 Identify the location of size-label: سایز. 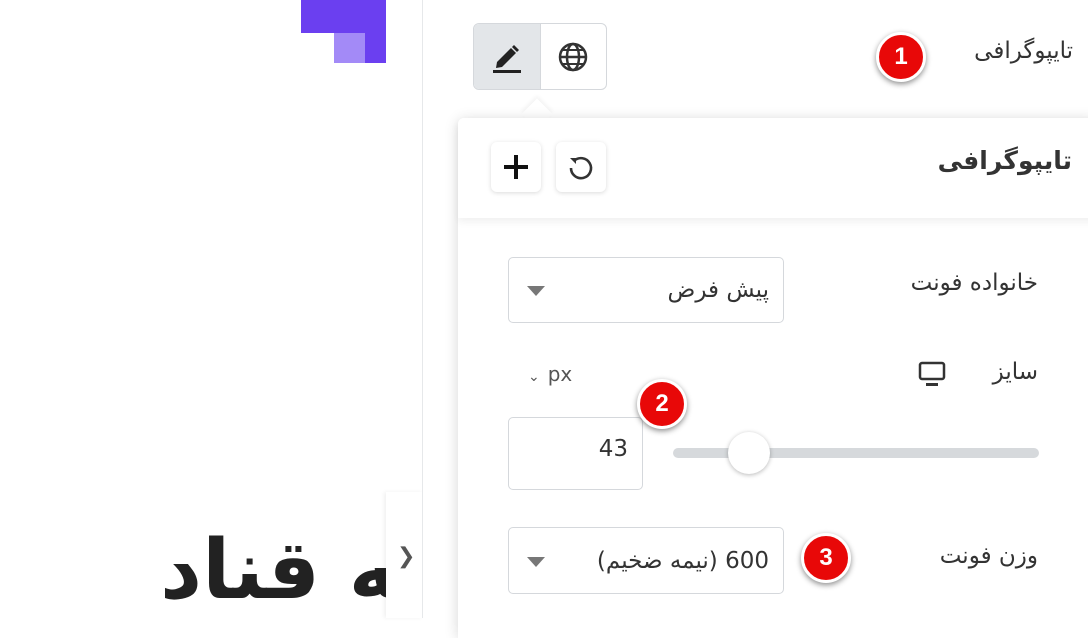
(1015, 372).